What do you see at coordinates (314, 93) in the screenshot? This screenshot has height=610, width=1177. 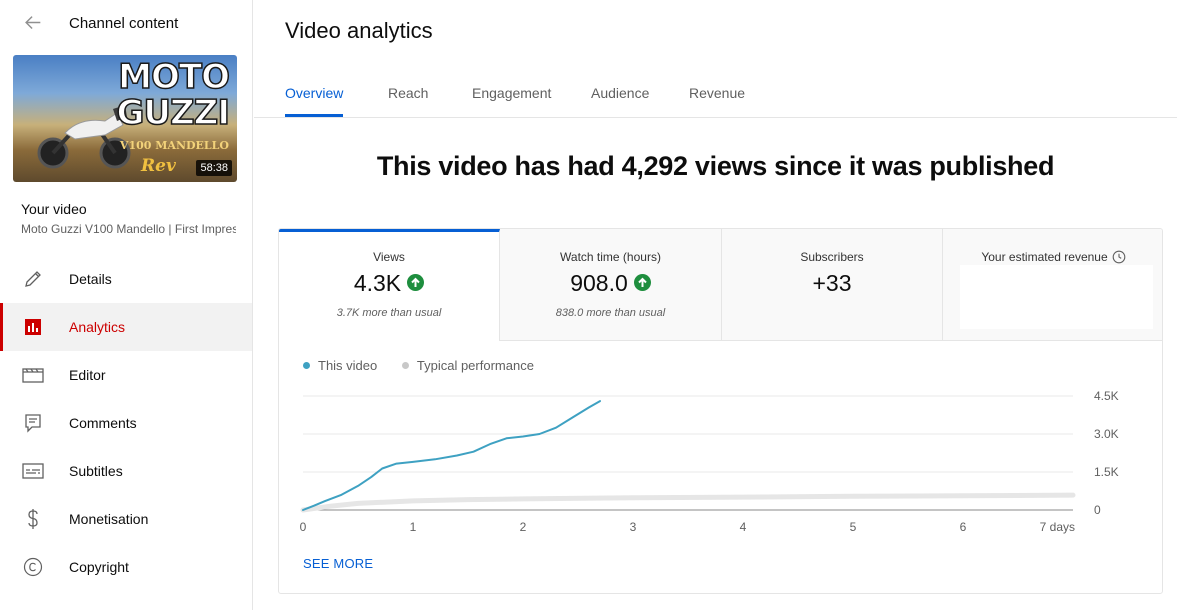 I see `tab-overview: Overview` at bounding box center [314, 93].